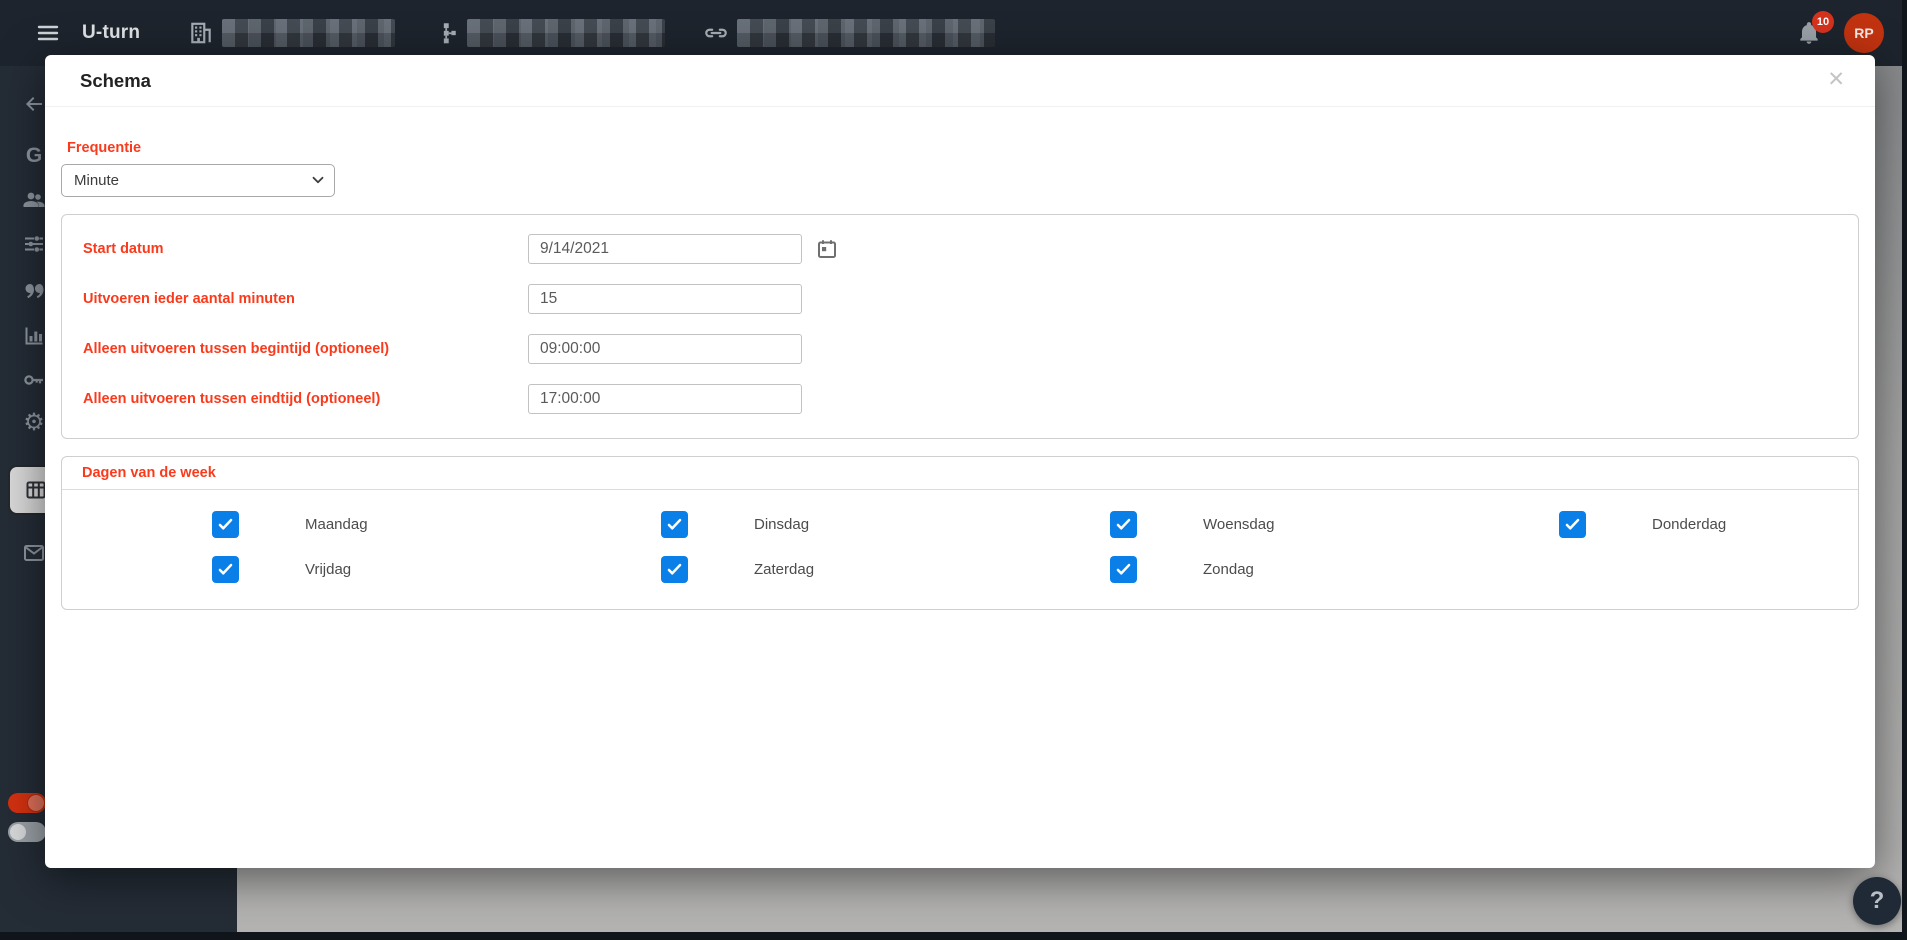 The height and width of the screenshot is (940, 1907). Describe the element at coordinates (960, 299) in the screenshot. I see `form-row: Uitvoeren ieder aantal minuten` at that location.